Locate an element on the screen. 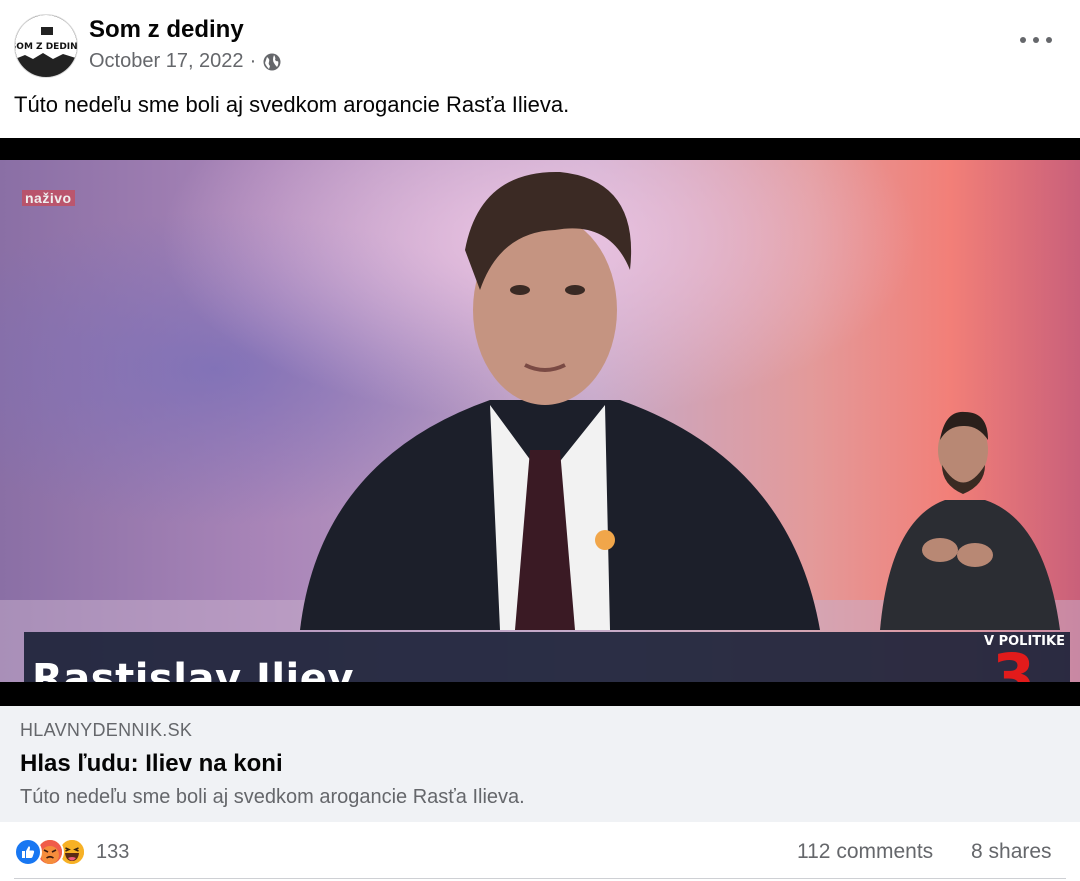 The width and height of the screenshot is (1080, 881). avatar-text: SOM Z DEDINY is located at coordinates (46, 47).